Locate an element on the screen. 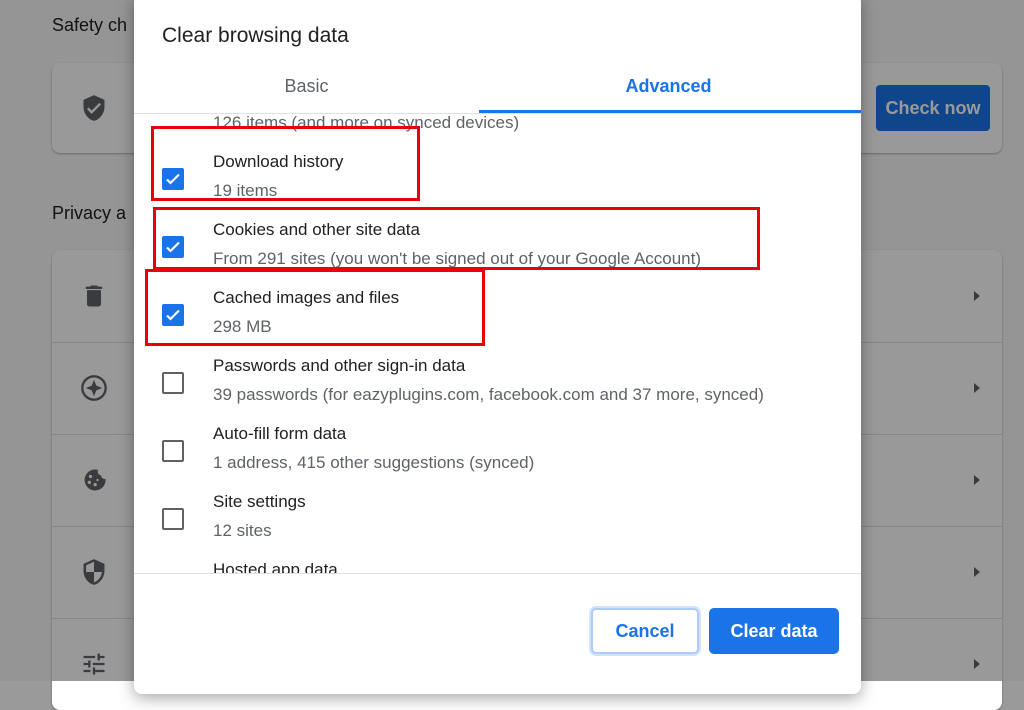 The width and height of the screenshot is (1024, 710). site-settings-checkbox is located at coordinates (173, 519).